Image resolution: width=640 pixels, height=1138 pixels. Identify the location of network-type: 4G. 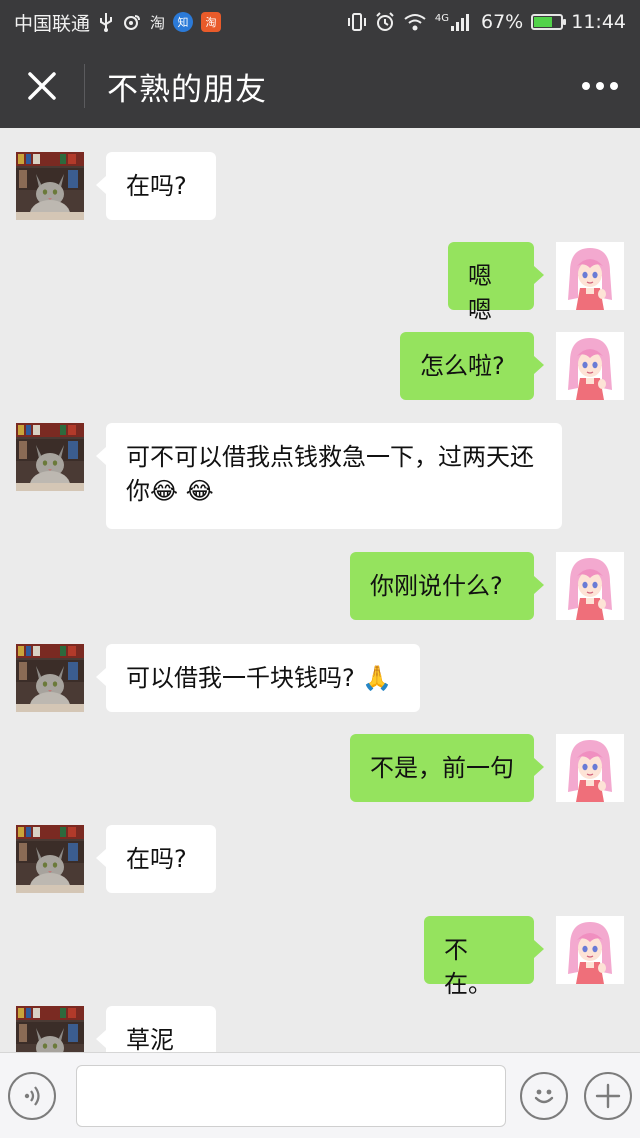
(441, 18).